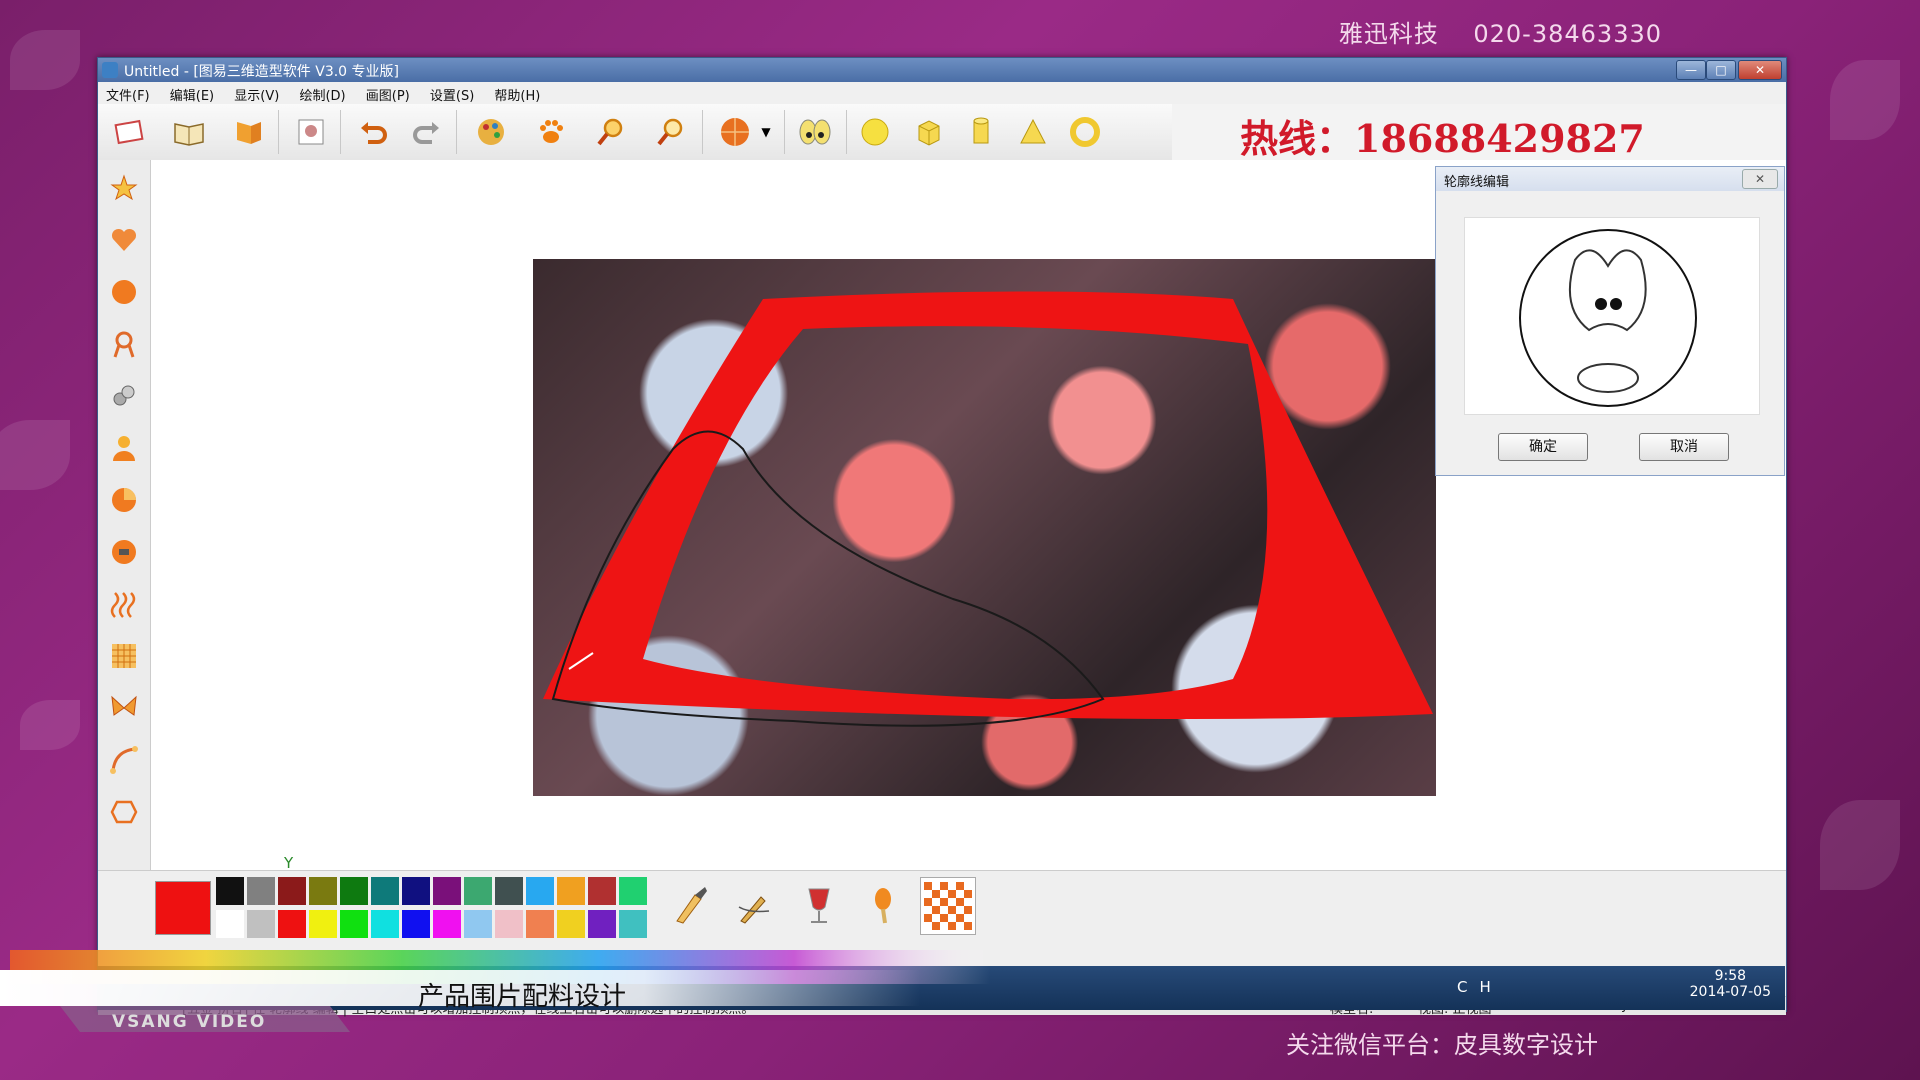 This screenshot has width=1920, height=1080. Describe the element at coordinates (124, 604) in the screenshot. I see `wave-icon` at that location.